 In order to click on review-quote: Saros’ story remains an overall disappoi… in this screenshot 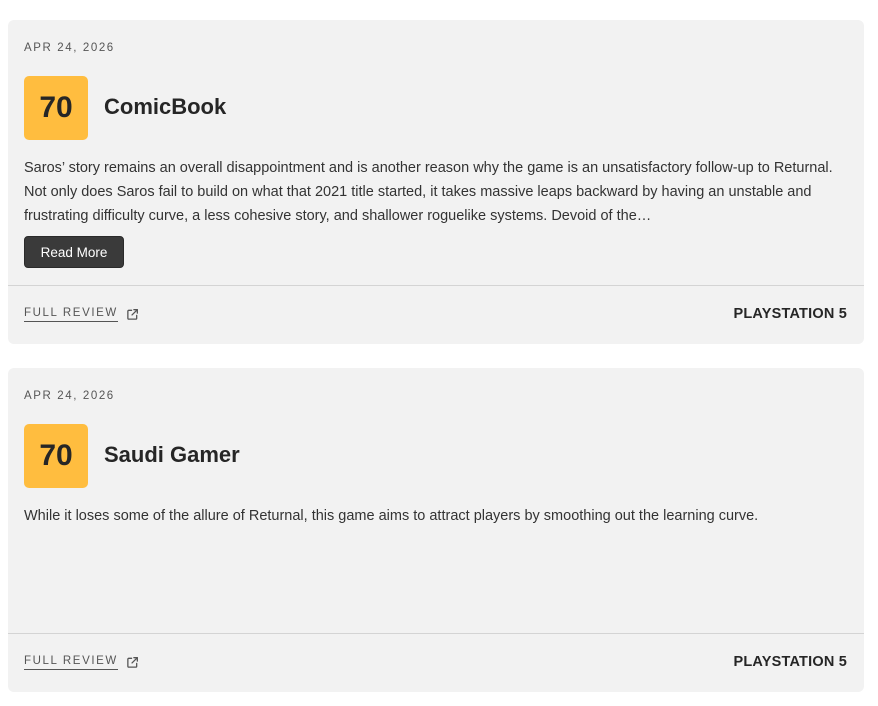, I will do `click(428, 192)`.